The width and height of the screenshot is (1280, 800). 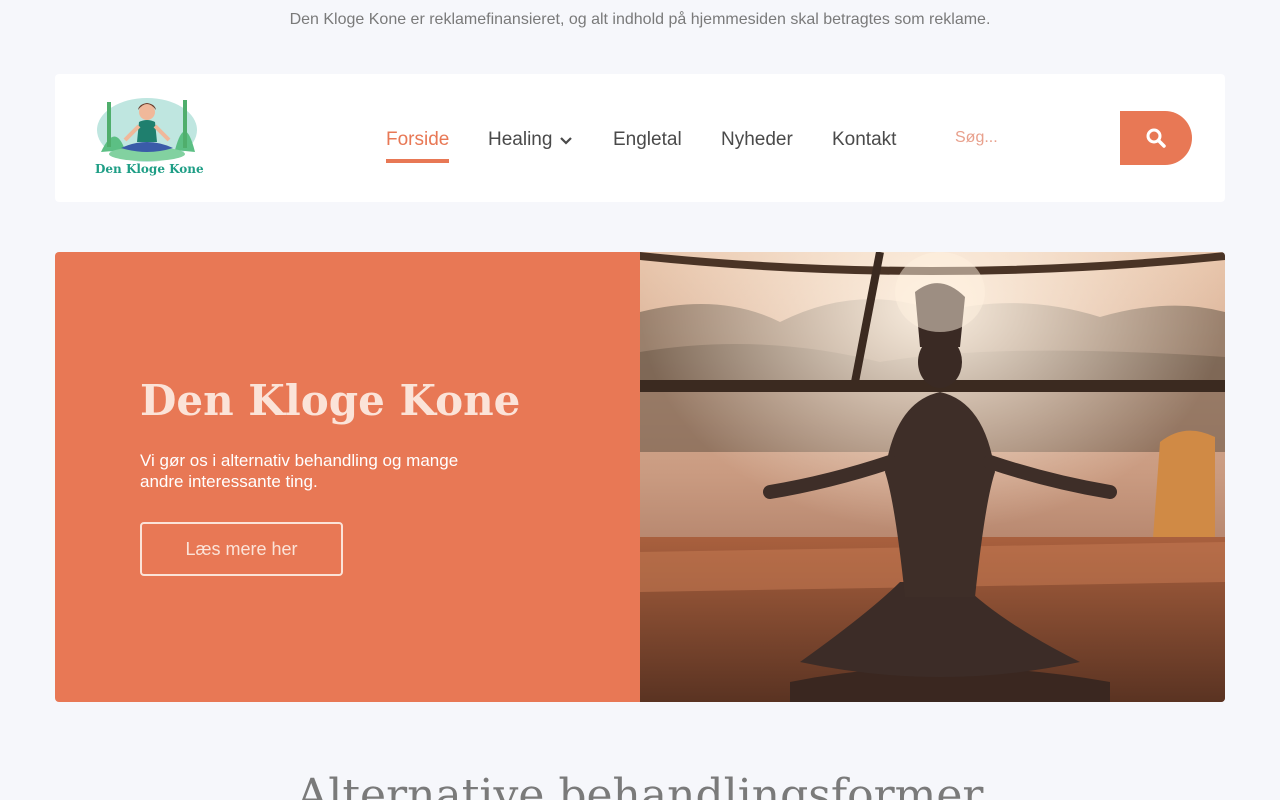 I want to click on hero-title: Den Kloge Kone, so click(x=330, y=400).